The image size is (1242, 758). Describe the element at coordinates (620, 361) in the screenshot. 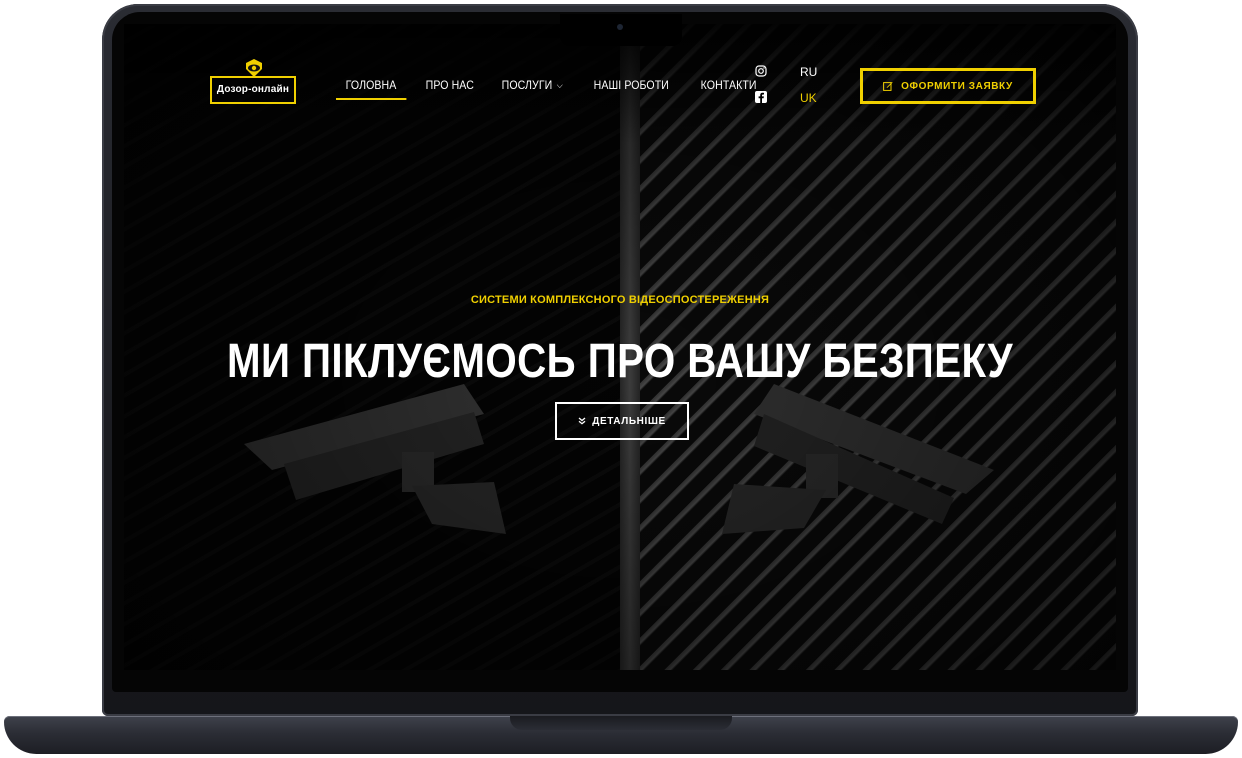

I see `hero-title: МИ ПІКЛУЄМОСЬ ПРО ВАШУ БЕЗПЕКУ` at that location.